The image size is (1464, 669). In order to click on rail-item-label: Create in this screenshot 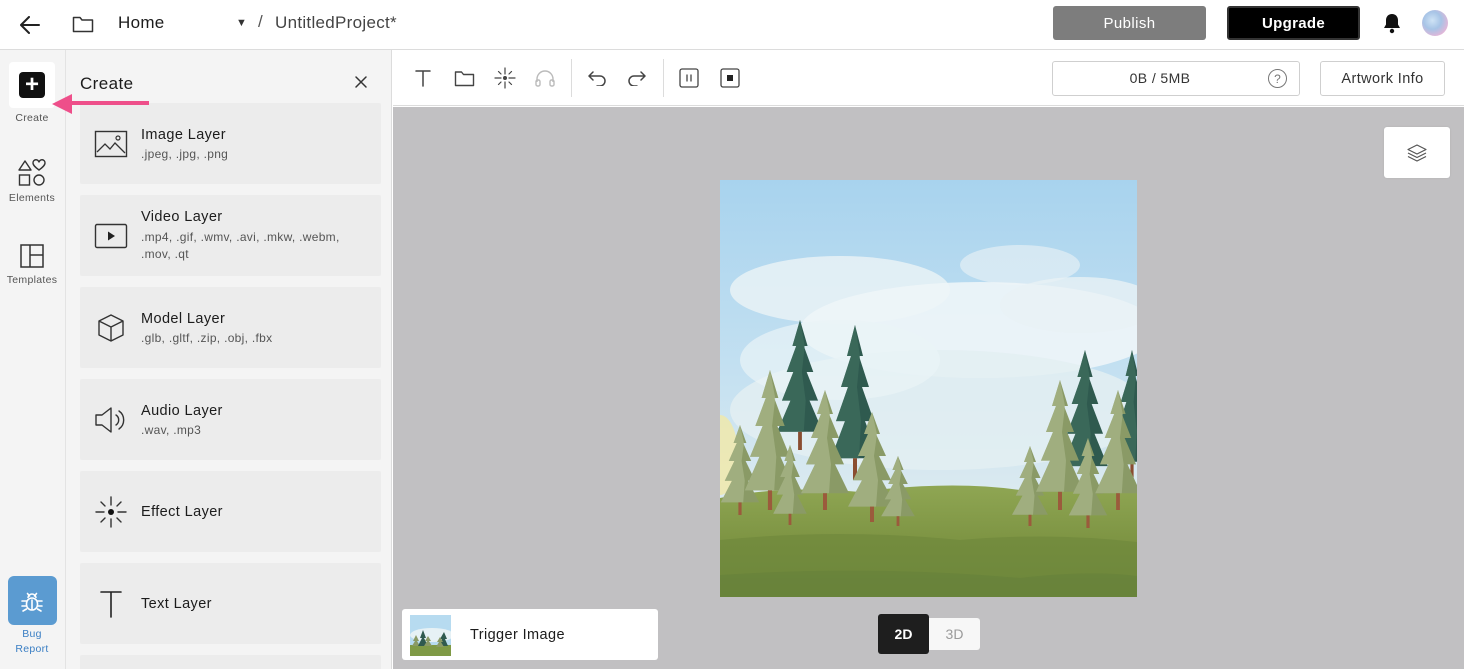, I will do `click(32, 118)`.